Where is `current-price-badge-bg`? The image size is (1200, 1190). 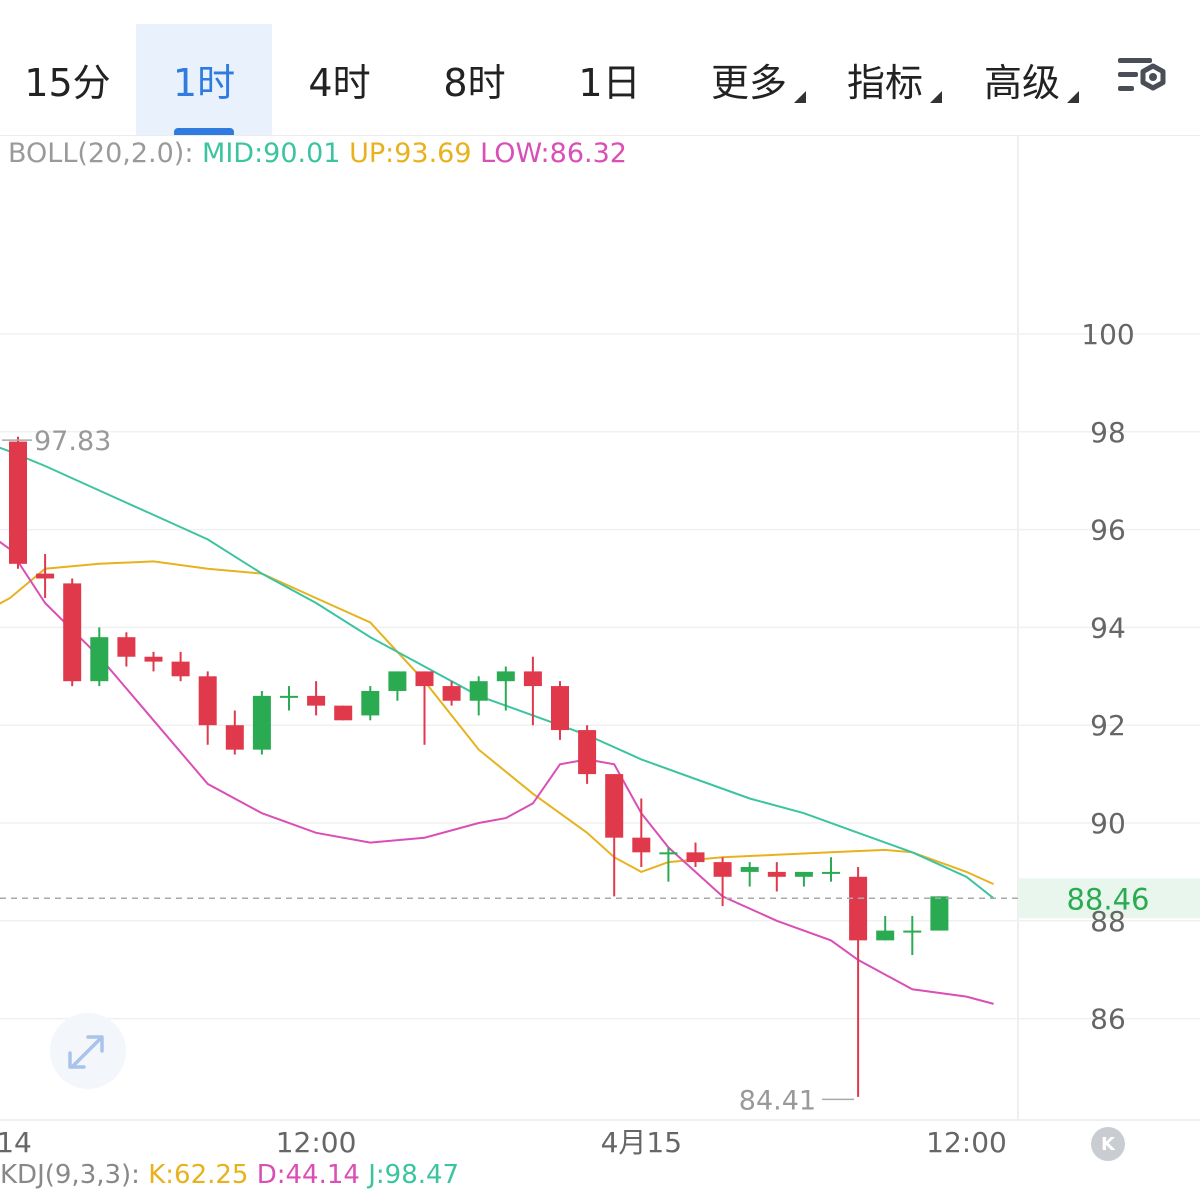 current-price-badge-bg is located at coordinates (1109, 898).